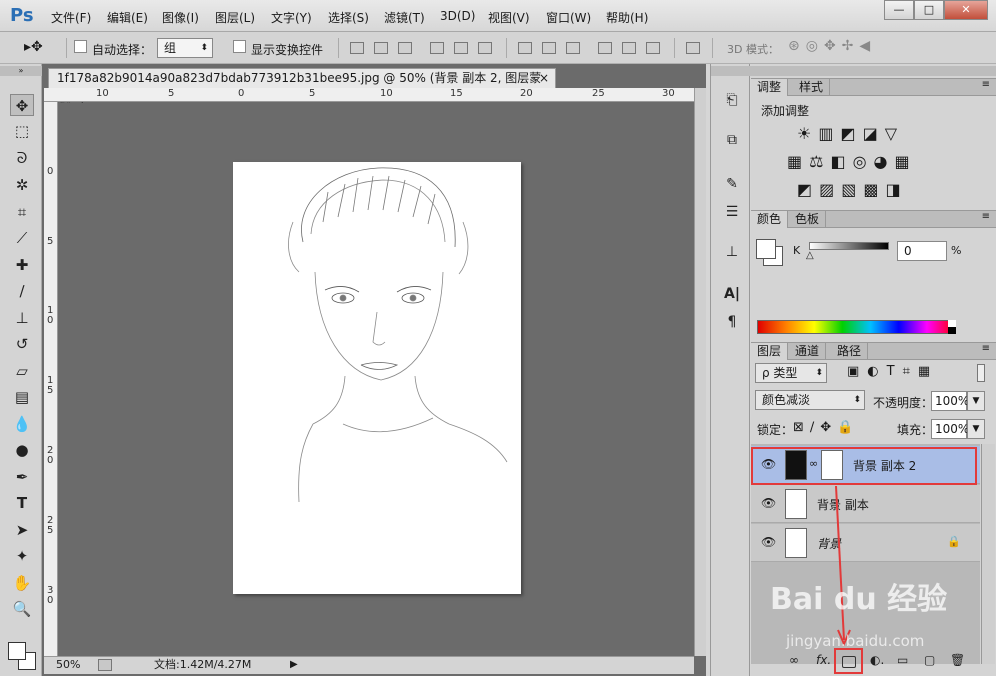 The image size is (996, 676). What do you see at coordinates (732, 185) in the screenshot?
I see `brush-panel-icon: ✎` at bounding box center [732, 185].